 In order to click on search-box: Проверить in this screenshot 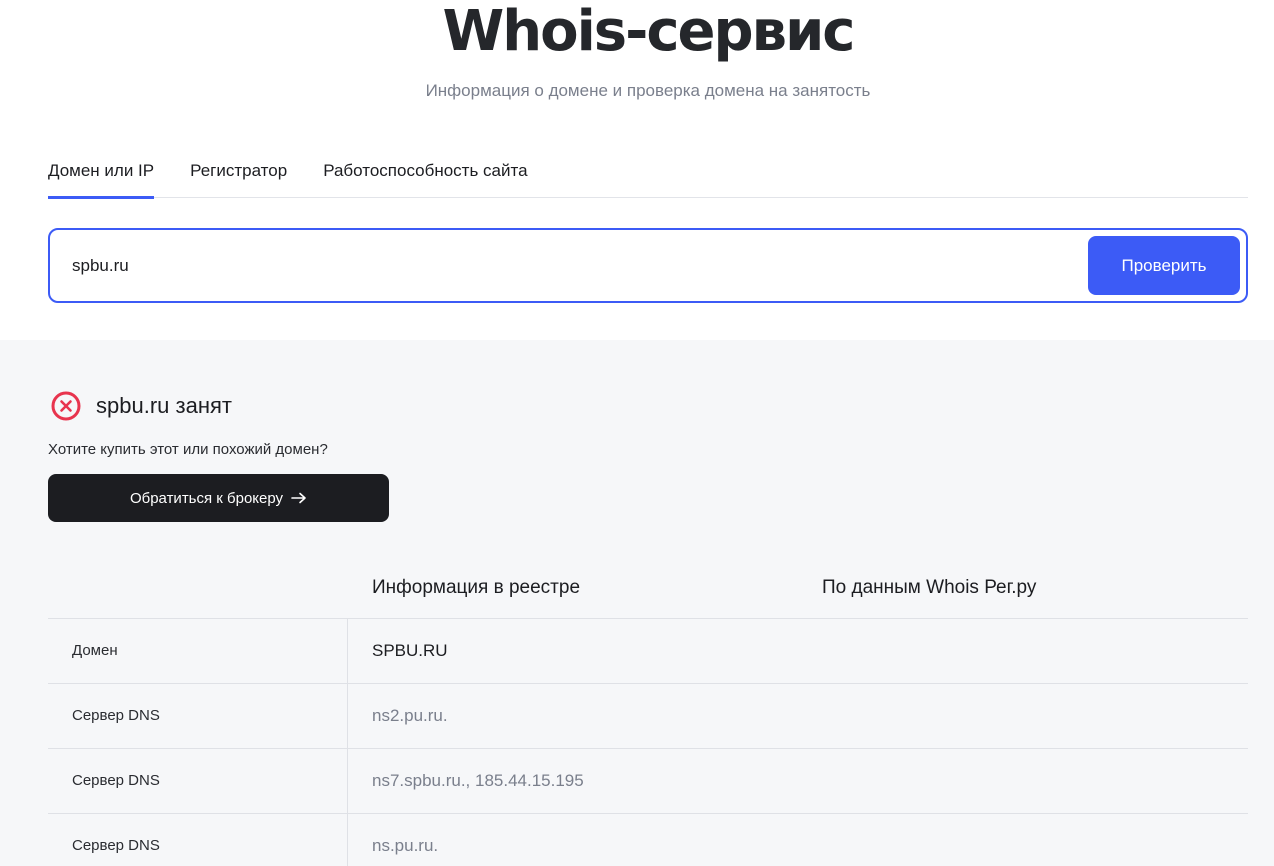, I will do `click(648, 265)`.